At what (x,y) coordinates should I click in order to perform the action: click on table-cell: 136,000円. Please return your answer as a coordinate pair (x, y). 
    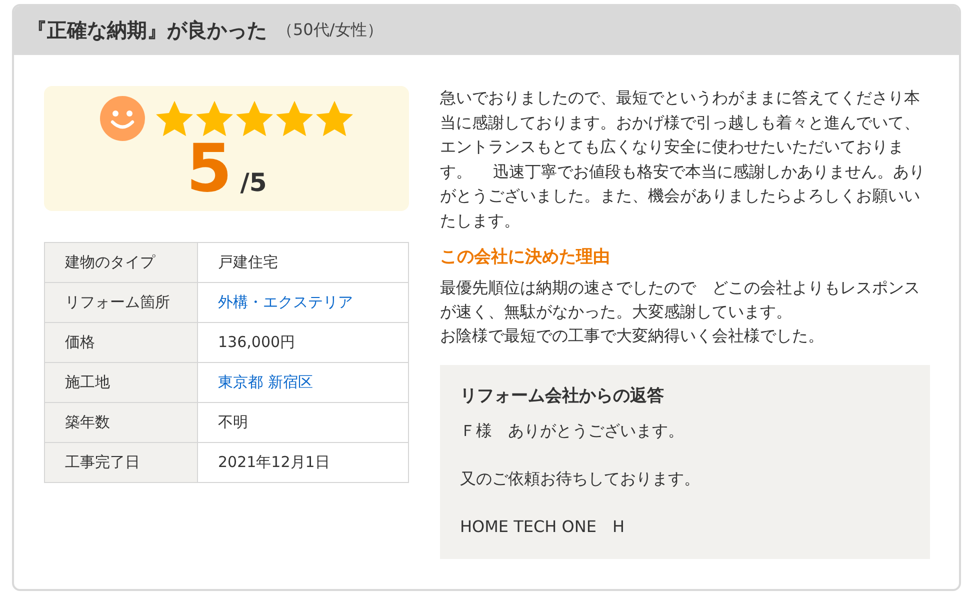
    Looking at the image, I should click on (303, 342).